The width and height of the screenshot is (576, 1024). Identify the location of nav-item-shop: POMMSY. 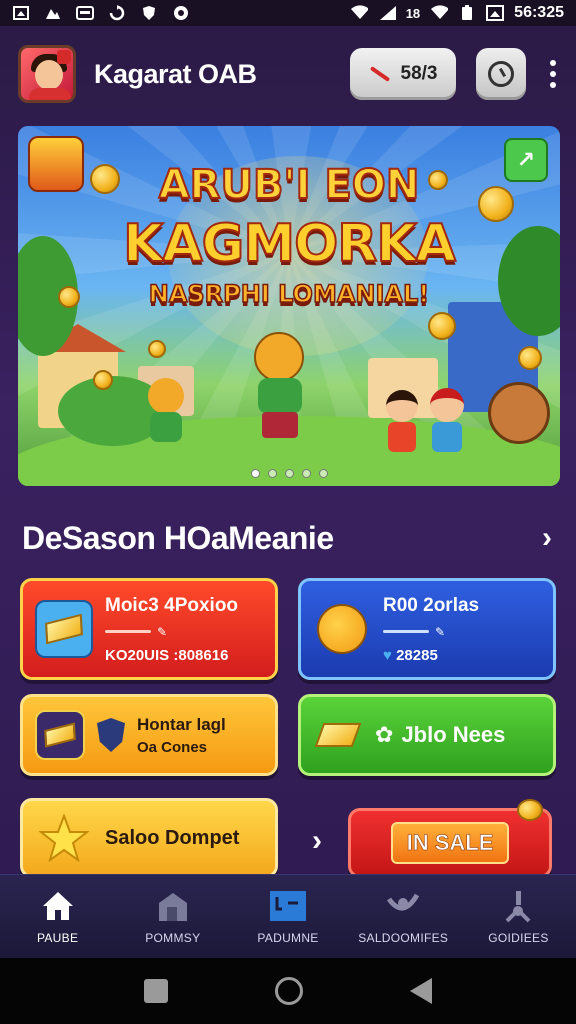
(172, 916).